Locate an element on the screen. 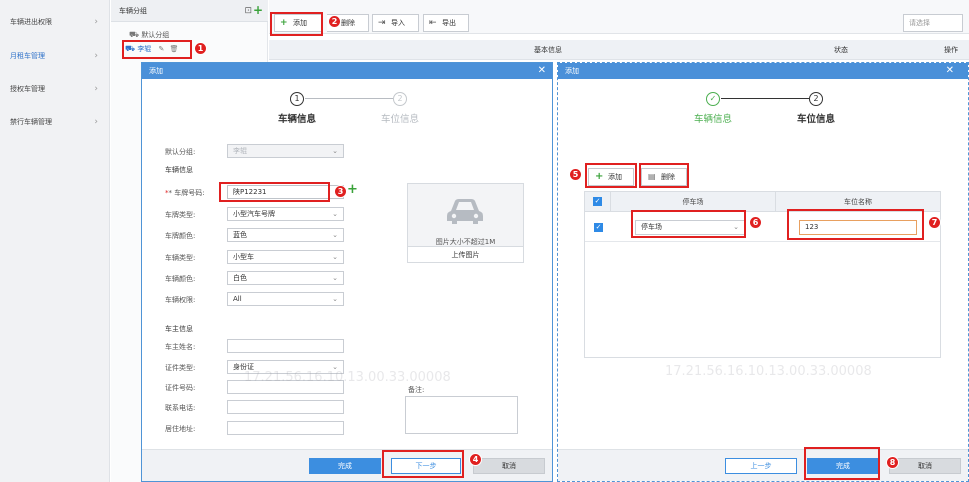 The width and height of the screenshot is (969, 482). add-group-icon: ⊡ is located at coordinates (248, 11).